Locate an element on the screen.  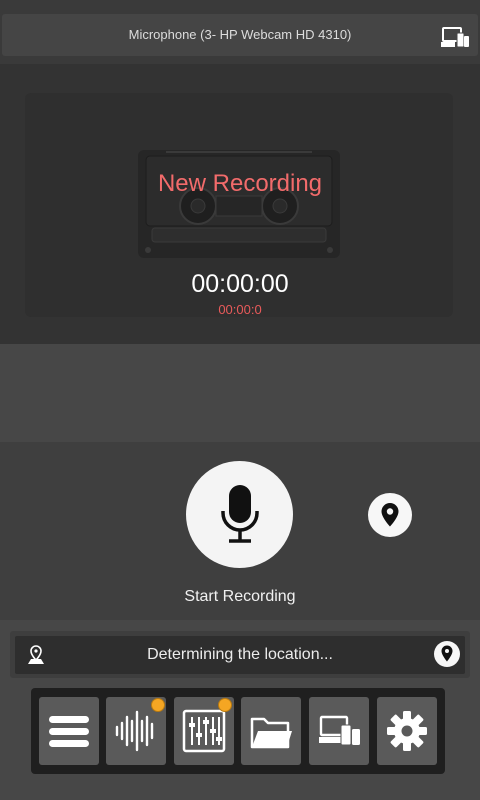
microphone-source-selector: Microphone (3- HP Webcam HD 4310) is located at coordinates (240, 35).